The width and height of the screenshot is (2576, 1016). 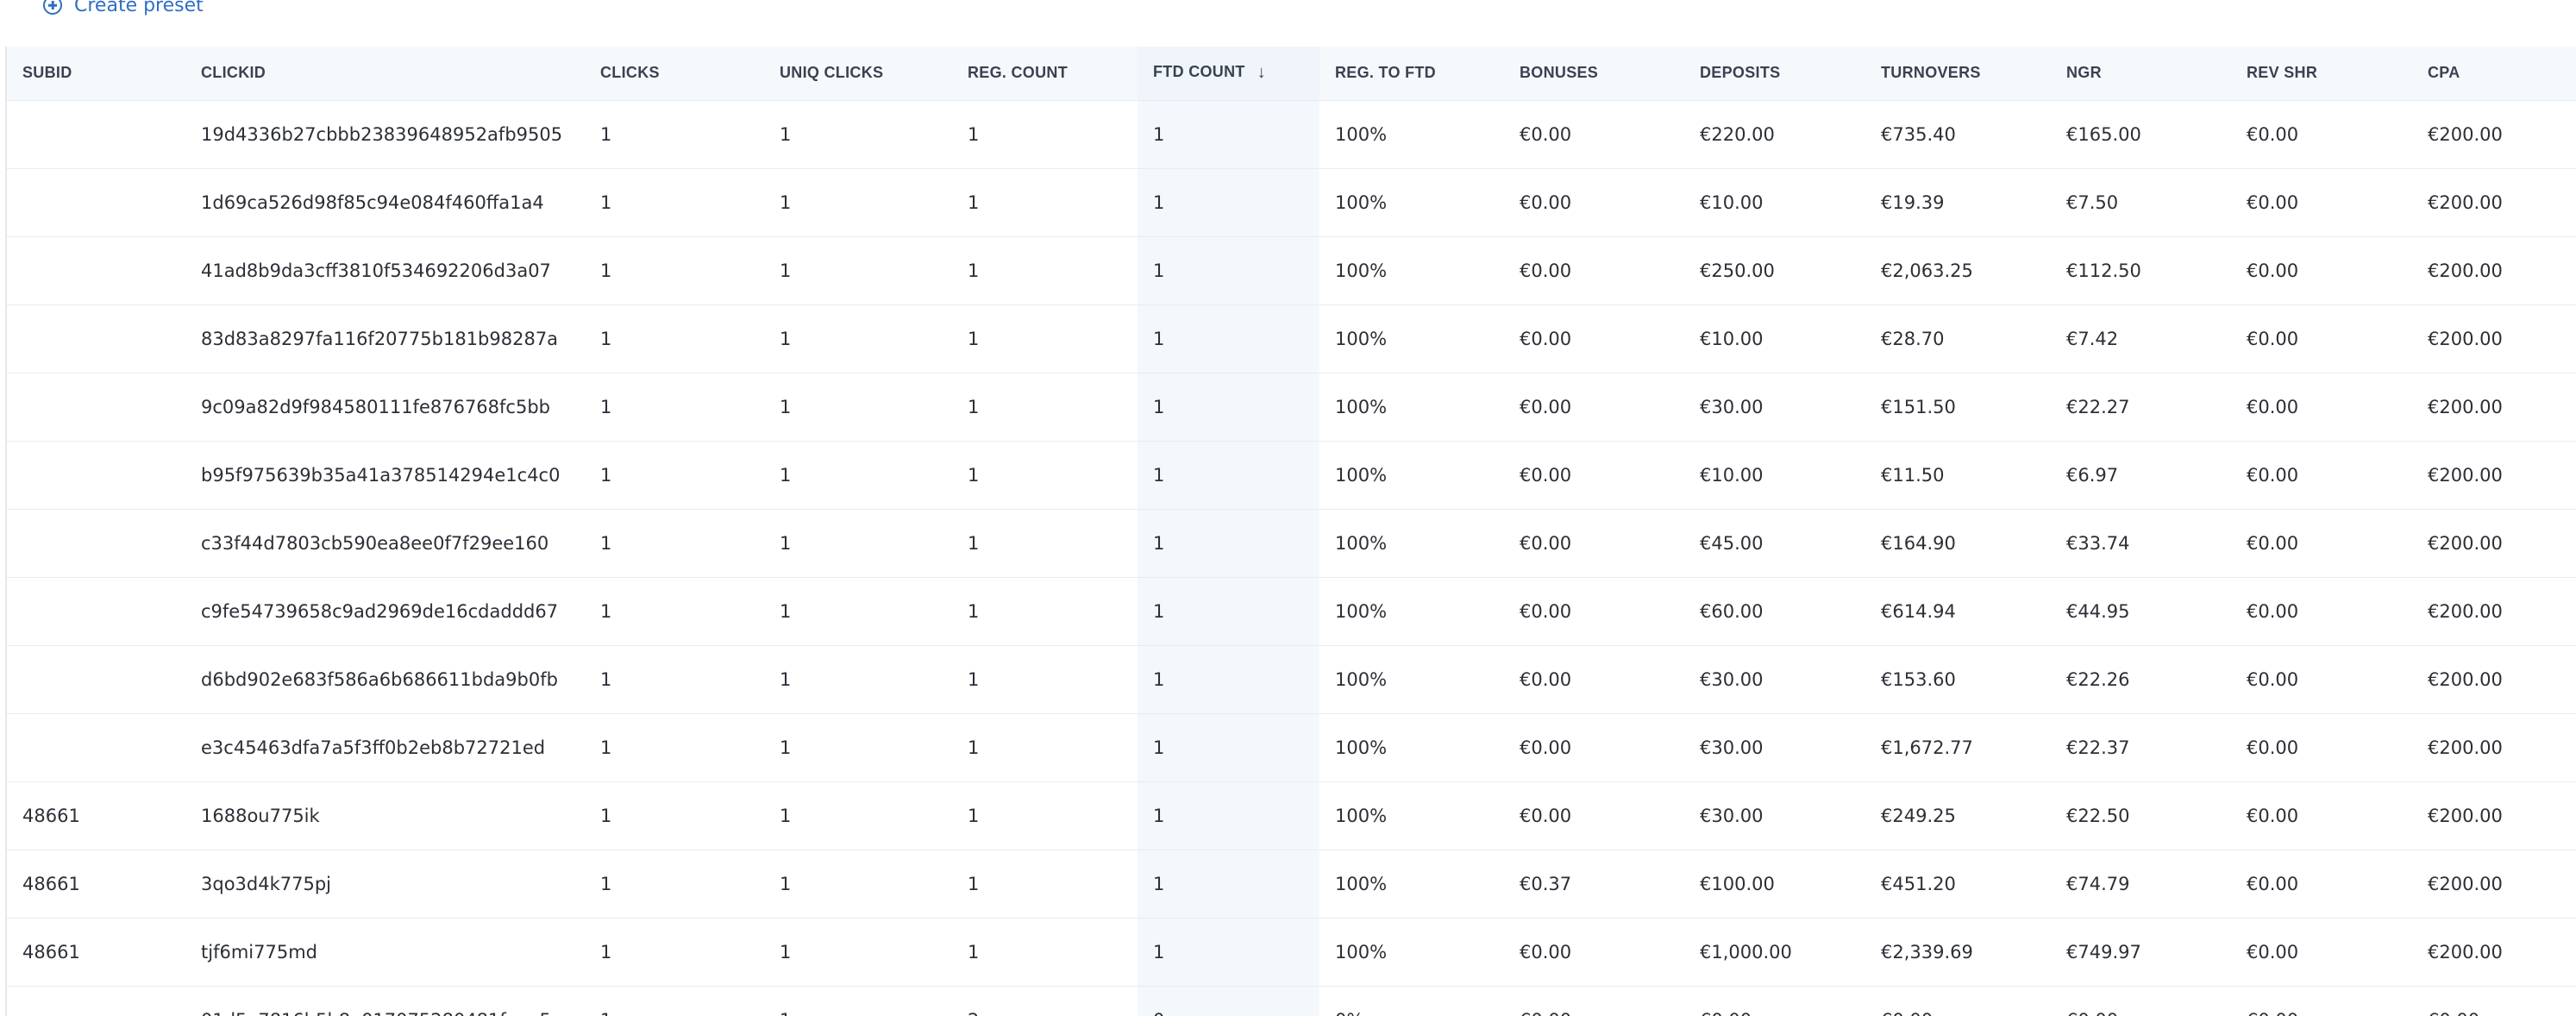 What do you see at coordinates (1774, 338) in the screenshot?
I see `cell-deposits: €10.00` at bounding box center [1774, 338].